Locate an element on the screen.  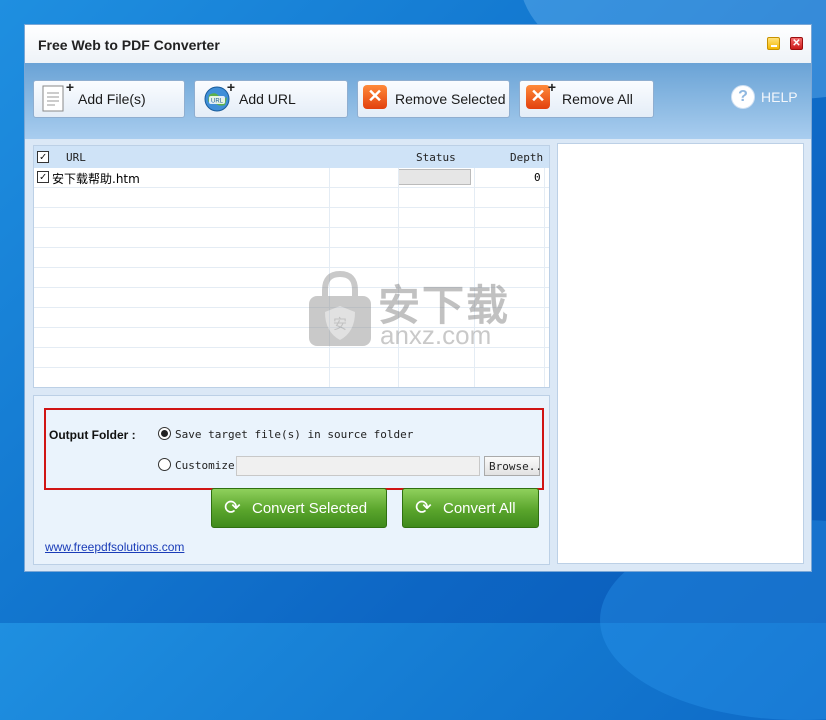
row-status-progress is located at coordinates (434, 177).